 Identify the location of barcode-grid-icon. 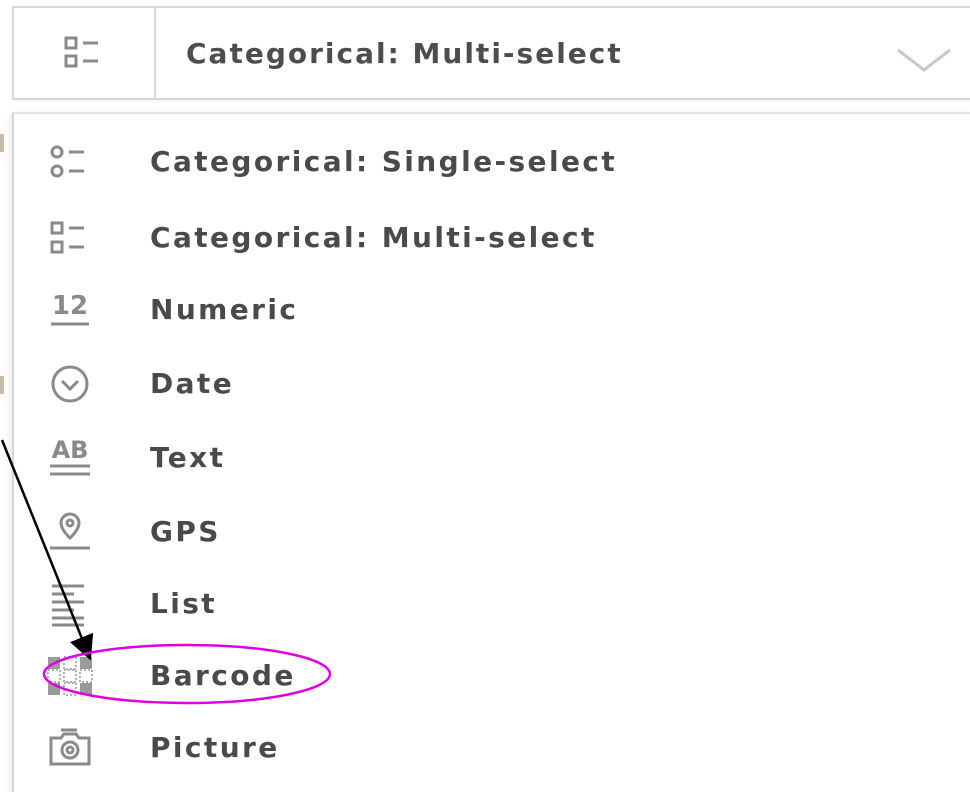
(70, 676).